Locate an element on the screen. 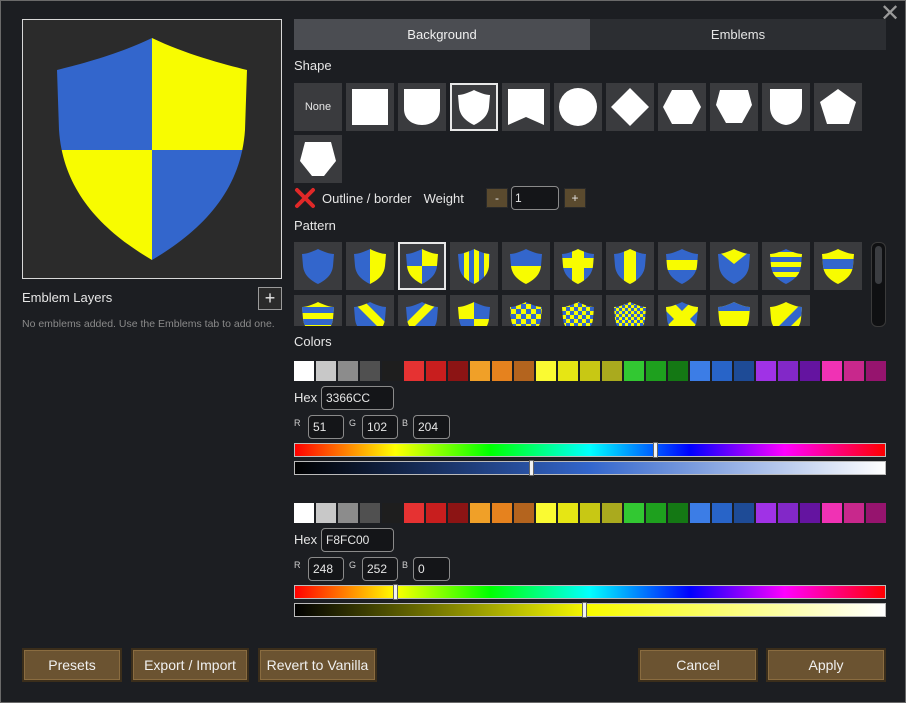 The width and height of the screenshot is (906, 703). cancel-button: Cancel is located at coordinates (698, 665).